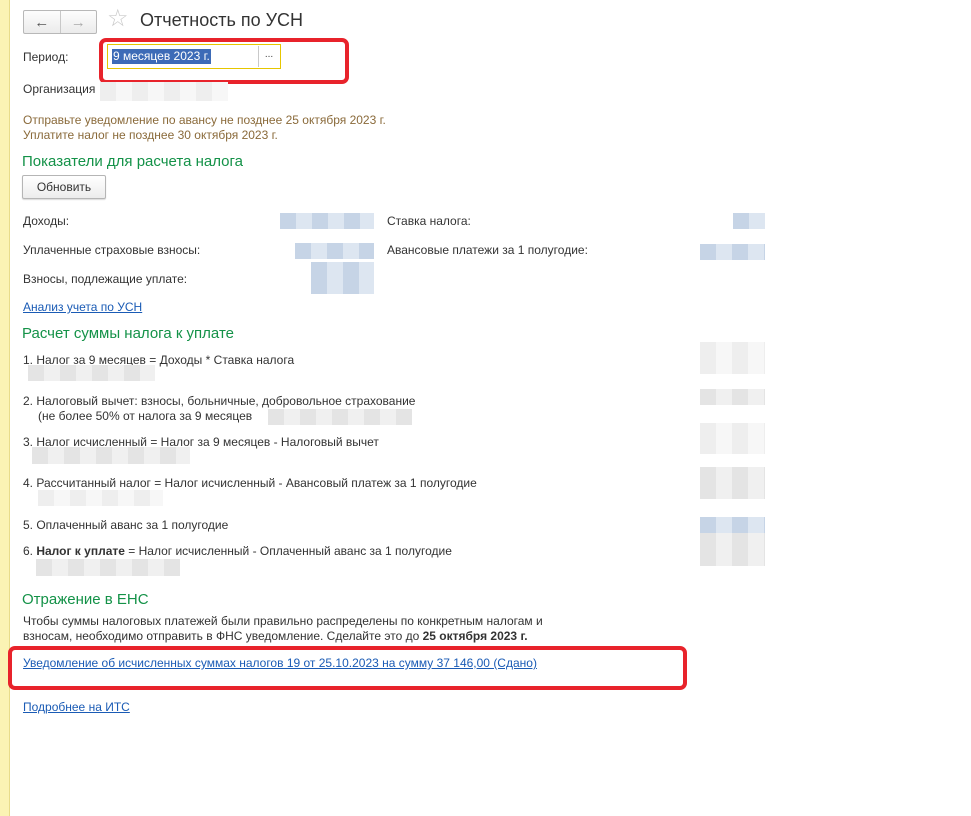 The height and width of the screenshot is (816, 971). Describe the element at coordinates (145, 416) in the screenshot. I see `calc-line-2-limit: (не более 50% от налога за 9 месяцев` at that location.